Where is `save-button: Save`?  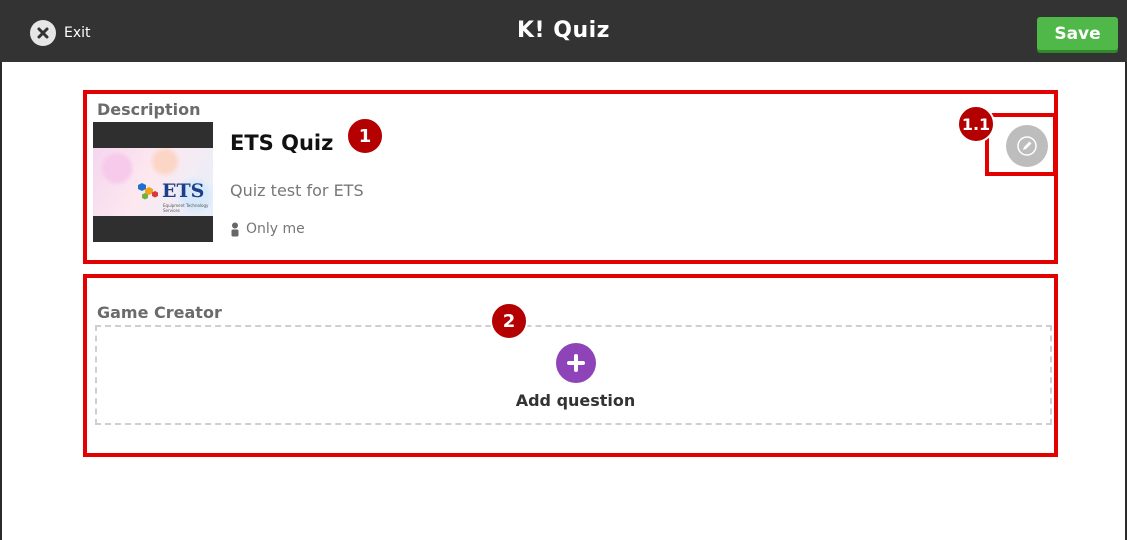
save-button: Save is located at coordinates (1077, 33).